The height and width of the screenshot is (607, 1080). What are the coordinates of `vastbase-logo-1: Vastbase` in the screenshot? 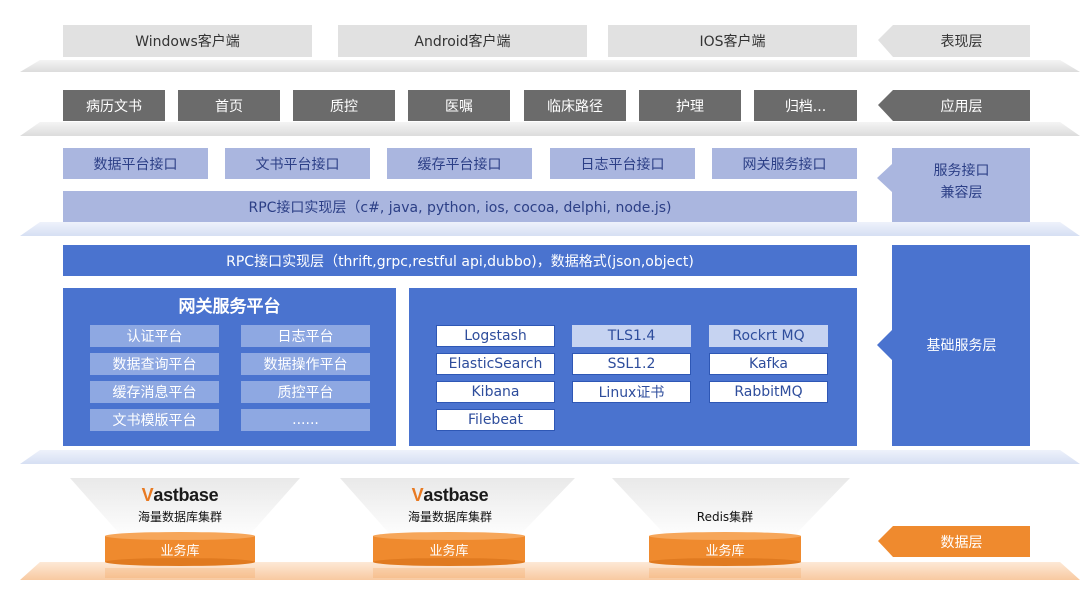 It's located at (180, 495).